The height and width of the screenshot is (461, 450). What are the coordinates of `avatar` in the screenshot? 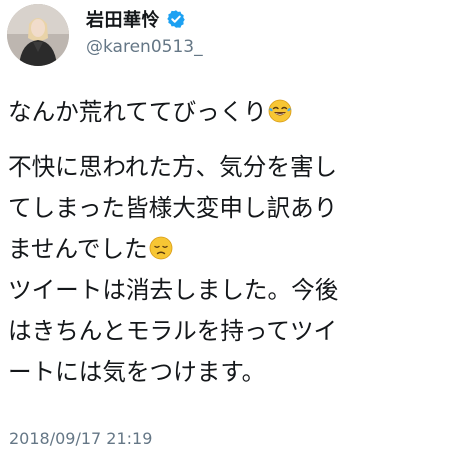 It's located at (38, 35).